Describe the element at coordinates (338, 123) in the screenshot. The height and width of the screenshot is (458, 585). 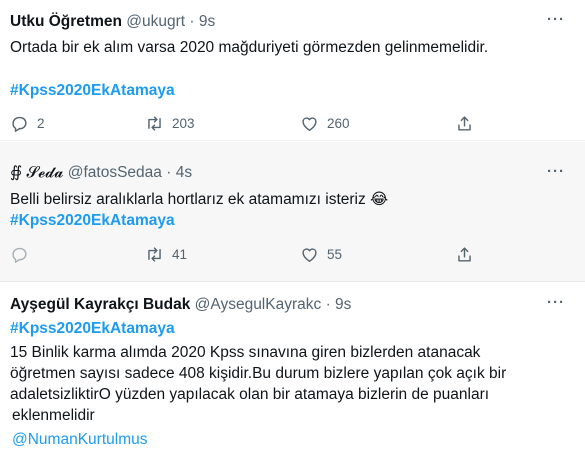
I see `like-count: 260` at that location.